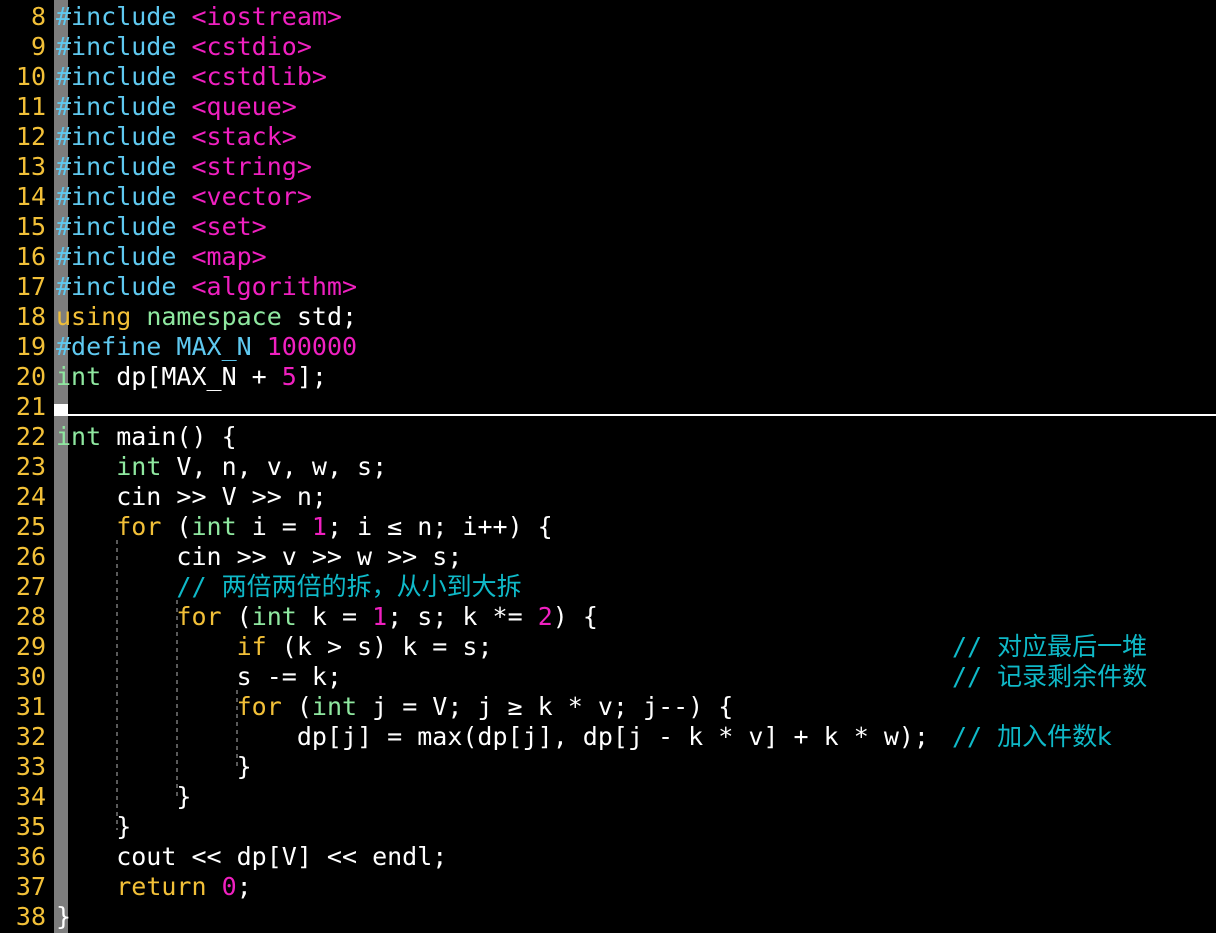 This screenshot has width=1216, height=933. What do you see at coordinates (608, 107) in the screenshot?
I see `code-line: 11 #include <queue>` at bounding box center [608, 107].